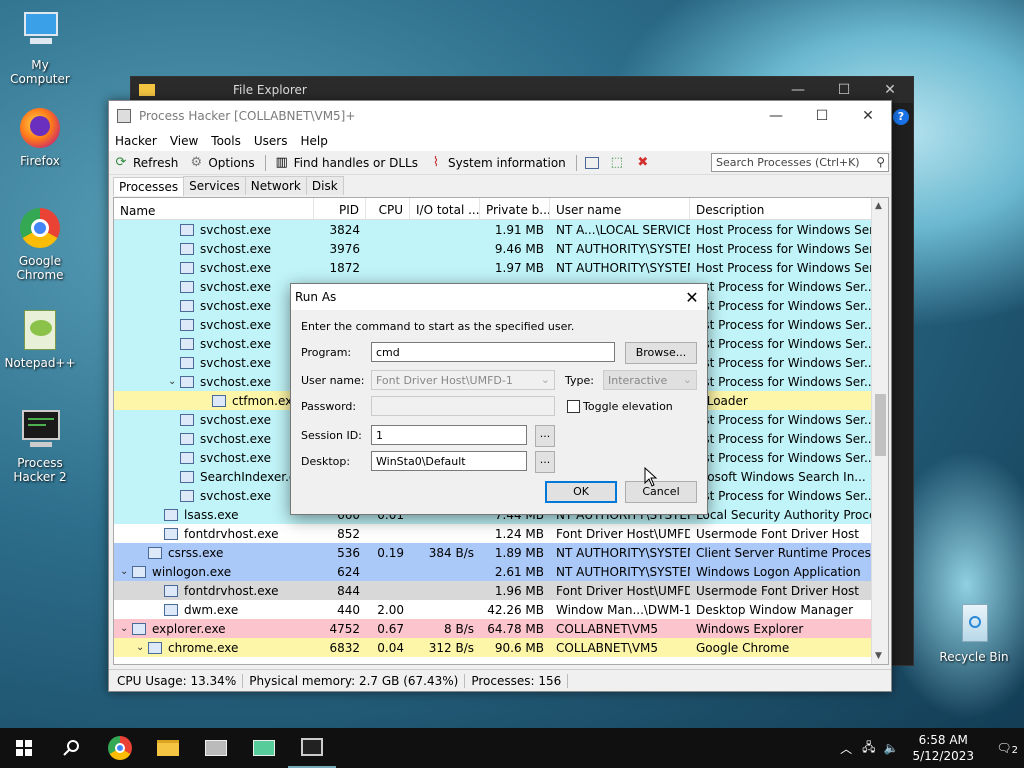 This screenshot has height=768, width=1024. What do you see at coordinates (40, 136) in the screenshot?
I see `desktop-icon-firefox: Firefox` at bounding box center [40, 136].